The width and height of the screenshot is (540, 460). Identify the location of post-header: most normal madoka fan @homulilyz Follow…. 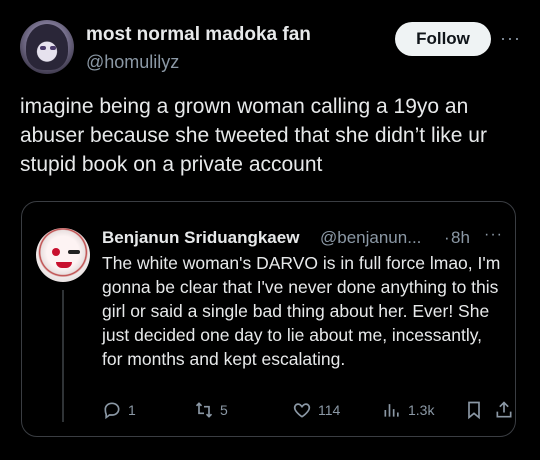
(275, 48).